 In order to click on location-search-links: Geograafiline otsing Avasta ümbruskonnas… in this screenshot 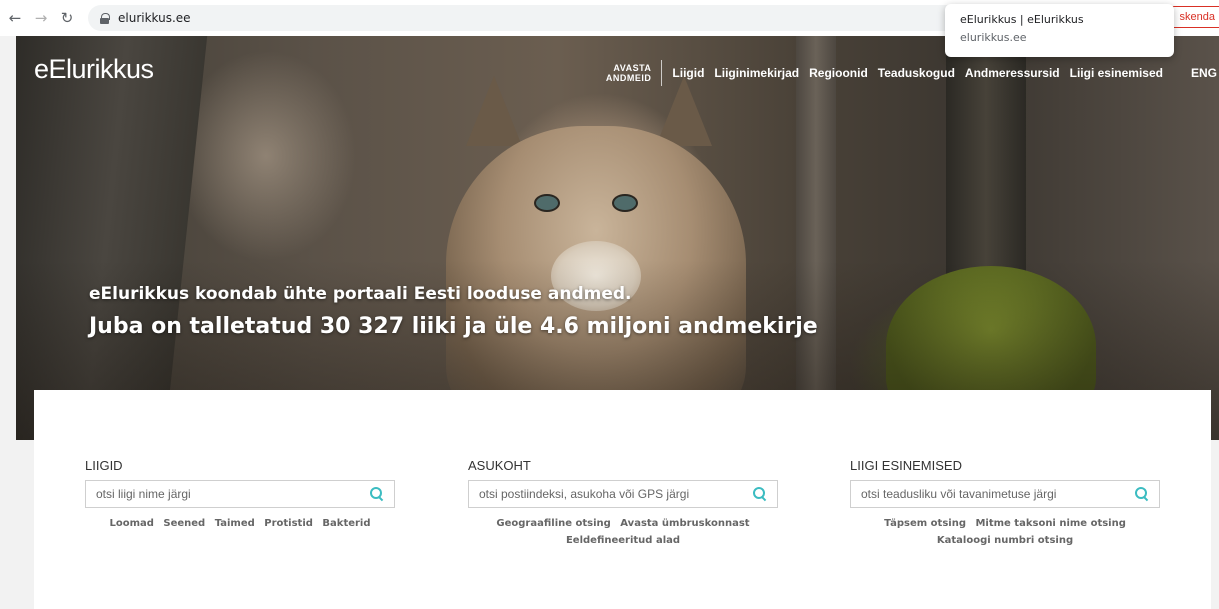, I will do `click(623, 532)`.